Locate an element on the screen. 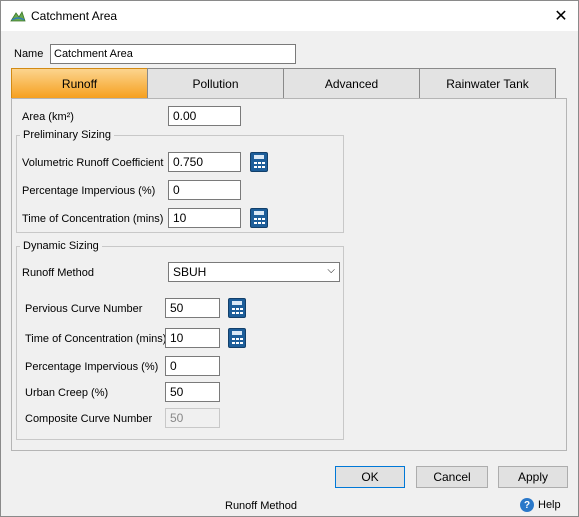 The image size is (579, 517). dynamic-toc-label: Time of Concentration (mins) is located at coordinates (96, 339).